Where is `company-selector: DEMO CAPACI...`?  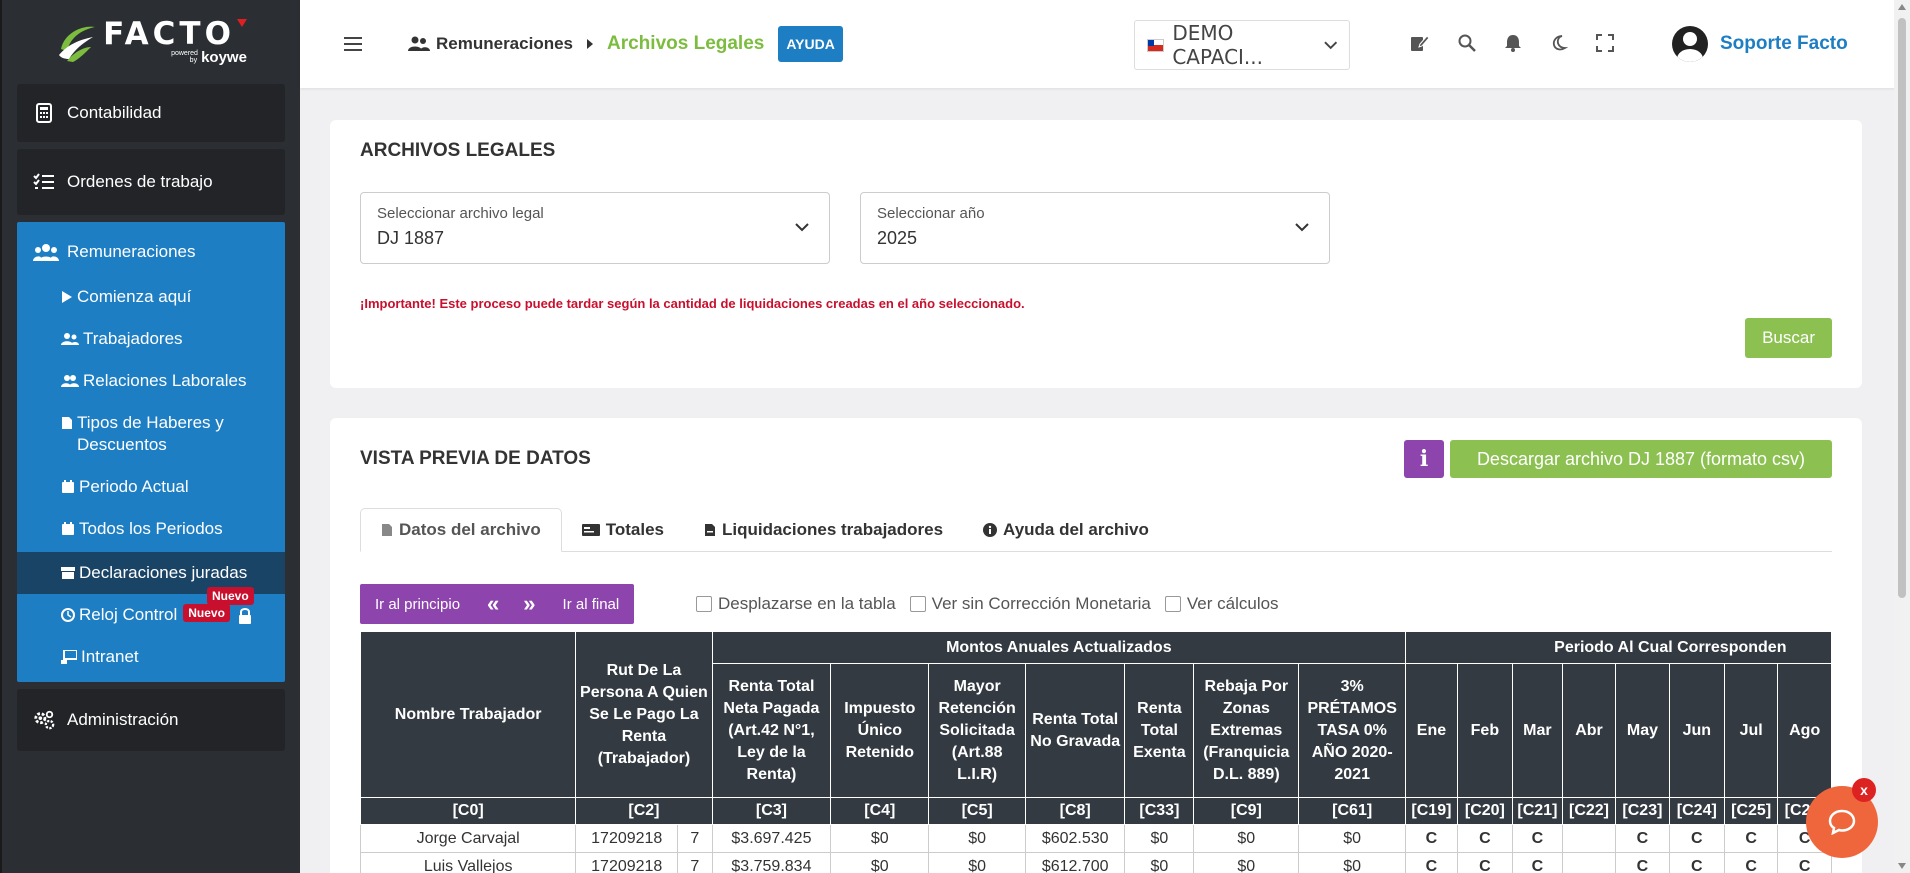
company-selector: DEMO CAPACI... is located at coordinates (1242, 45).